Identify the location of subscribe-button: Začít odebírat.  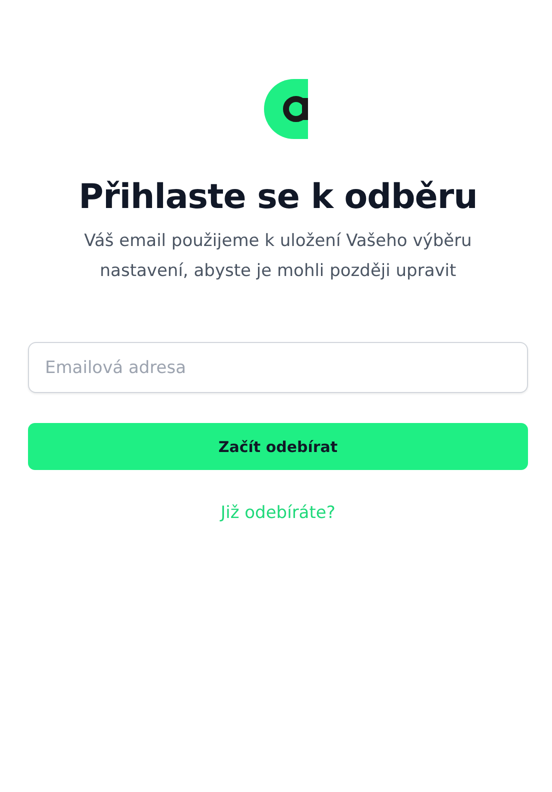
(278, 446).